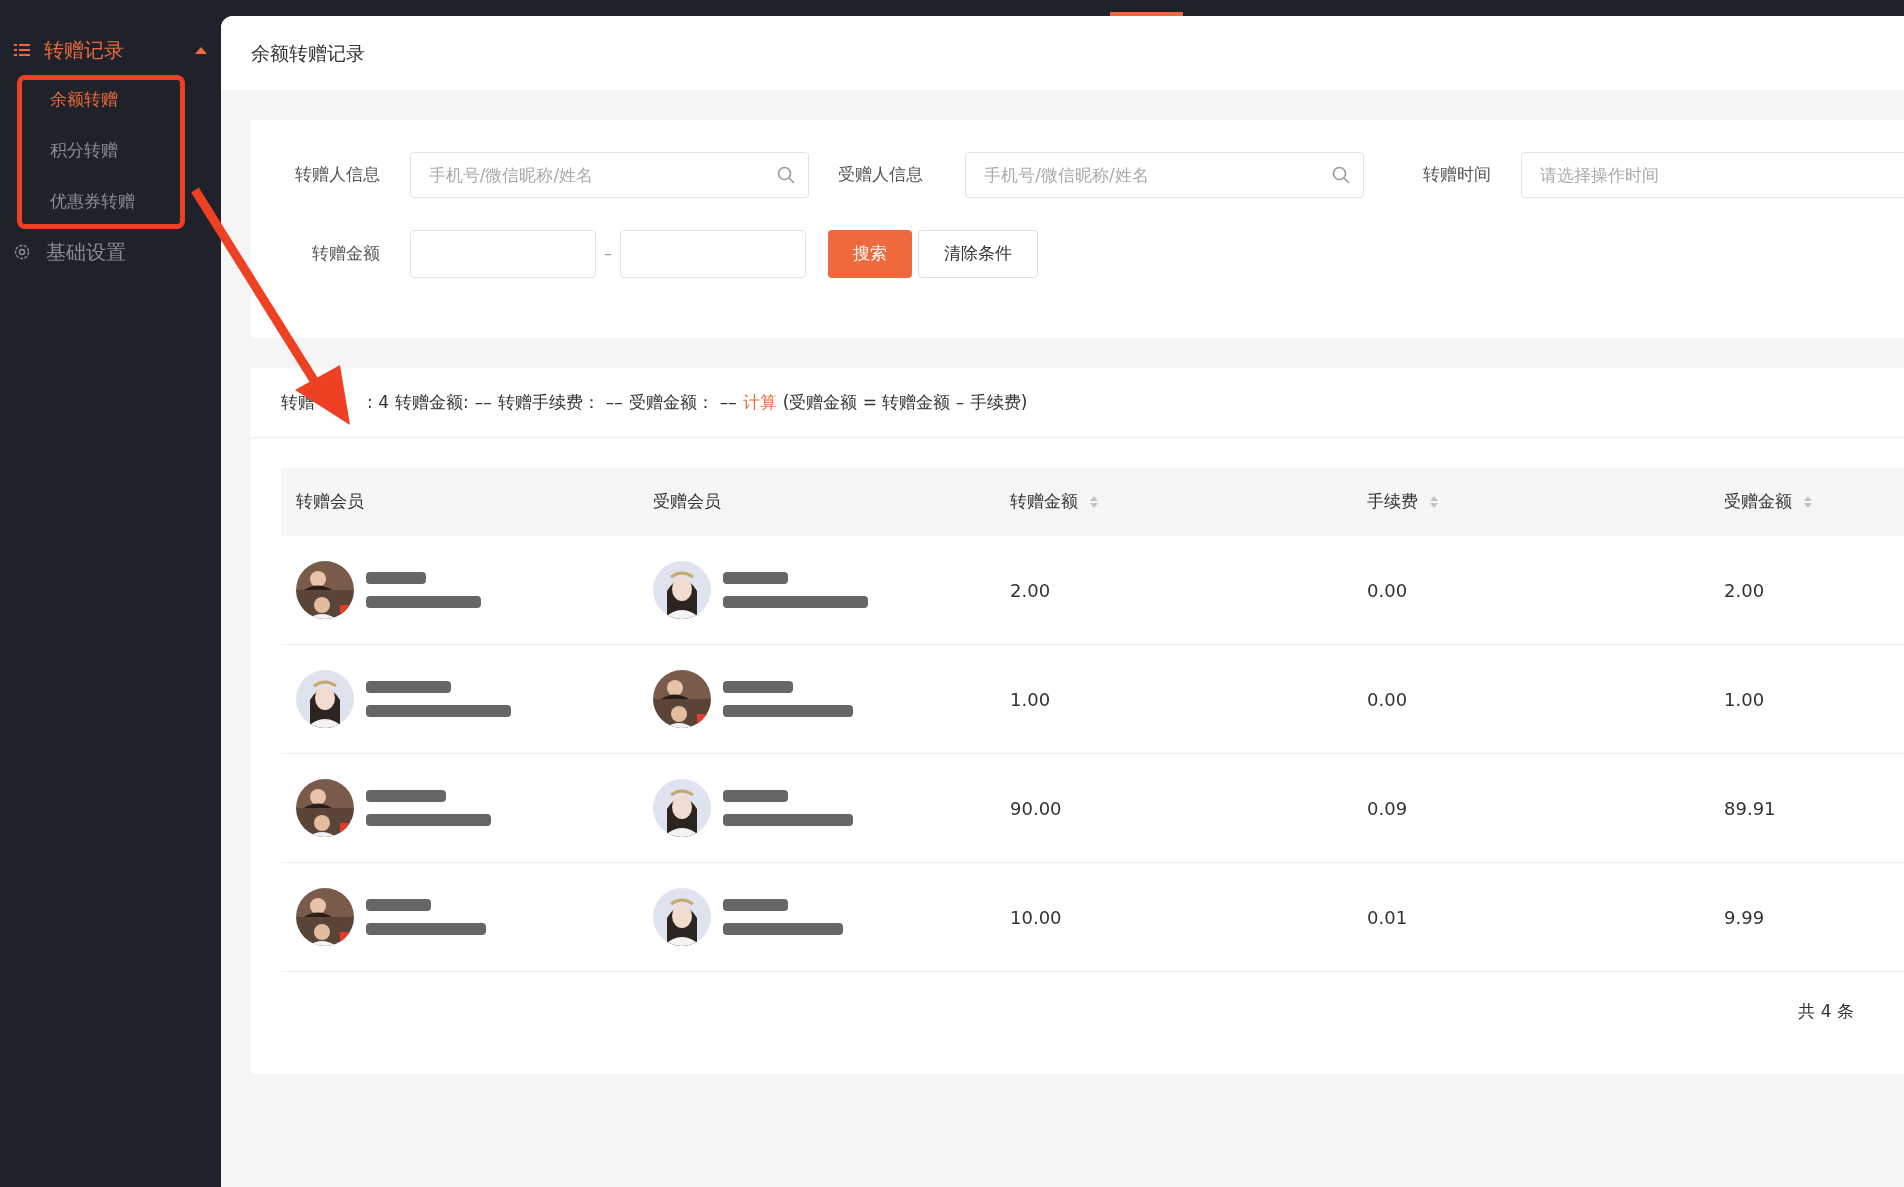 Image resolution: width=1904 pixels, height=1187 pixels. What do you see at coordinates (1388, 808) in the screenshot?
I see `table-cell-text: 0.09` at bounding box center [1388, 808].